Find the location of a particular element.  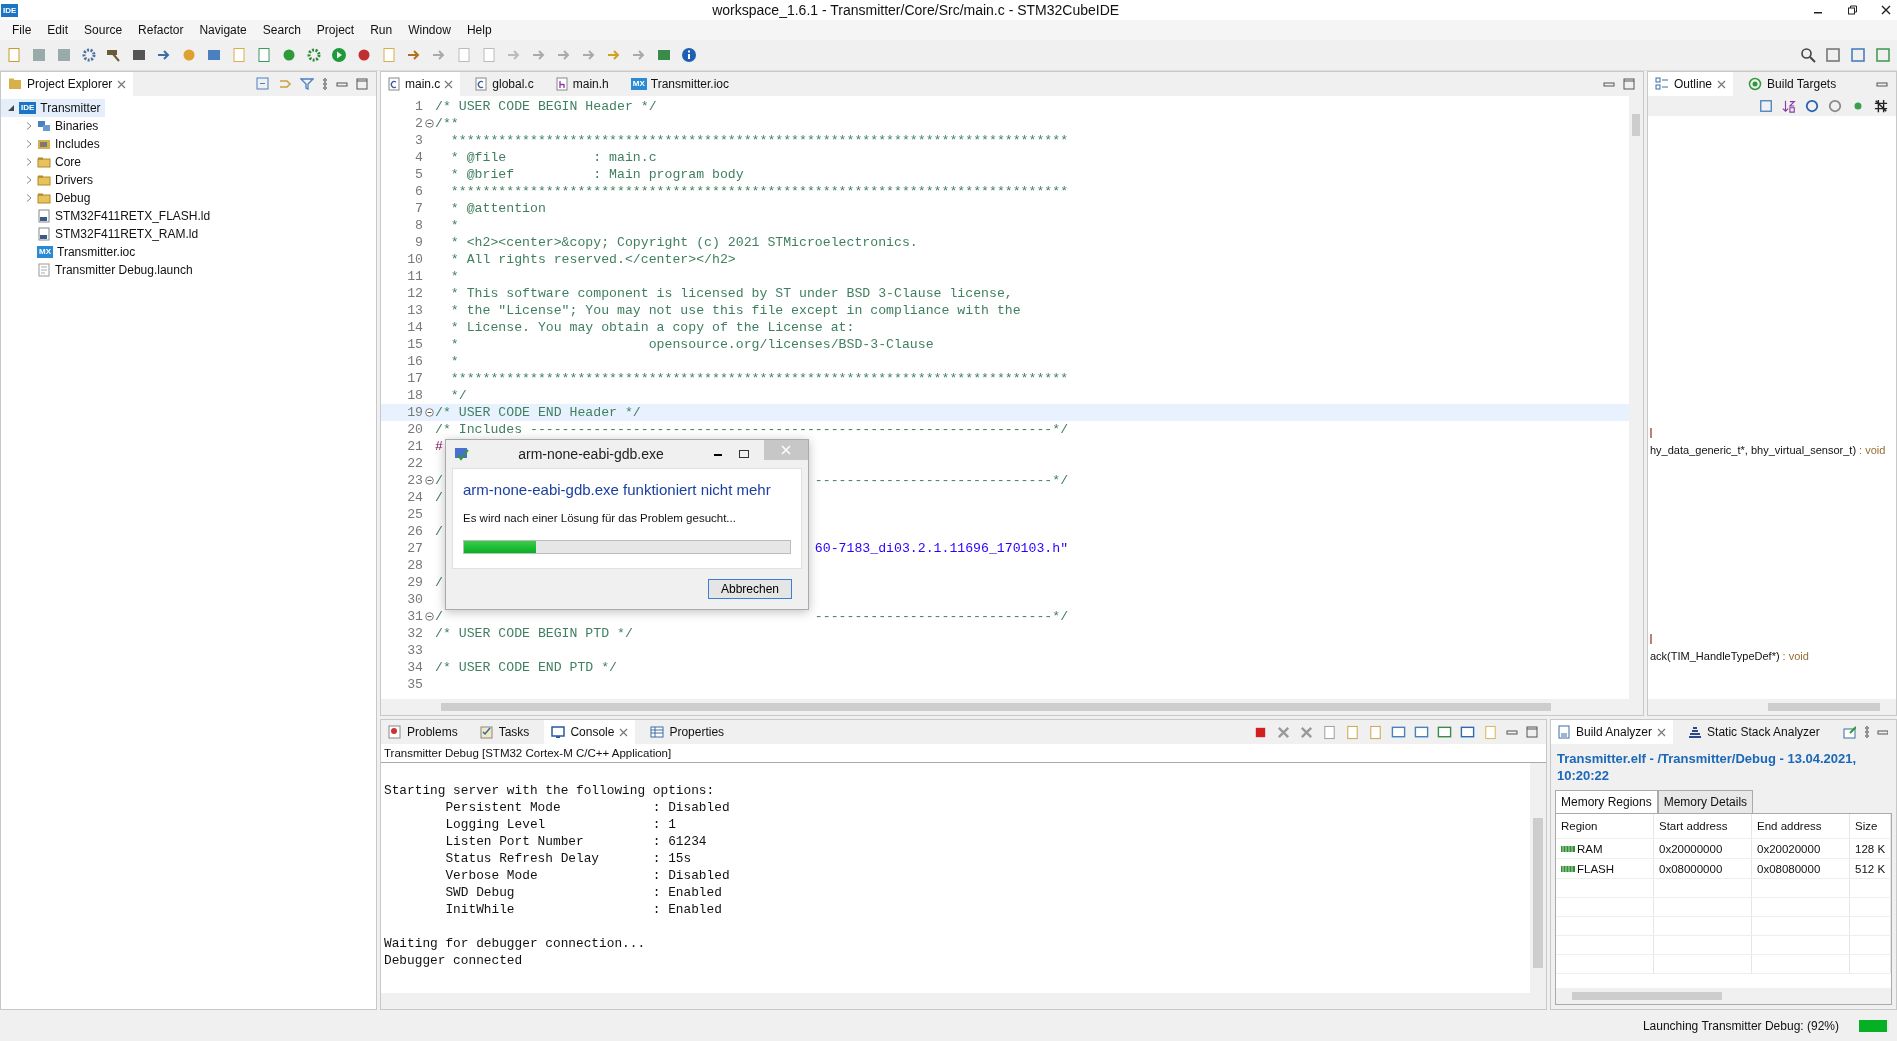

close-icon is located at coordinates (1886, 10).